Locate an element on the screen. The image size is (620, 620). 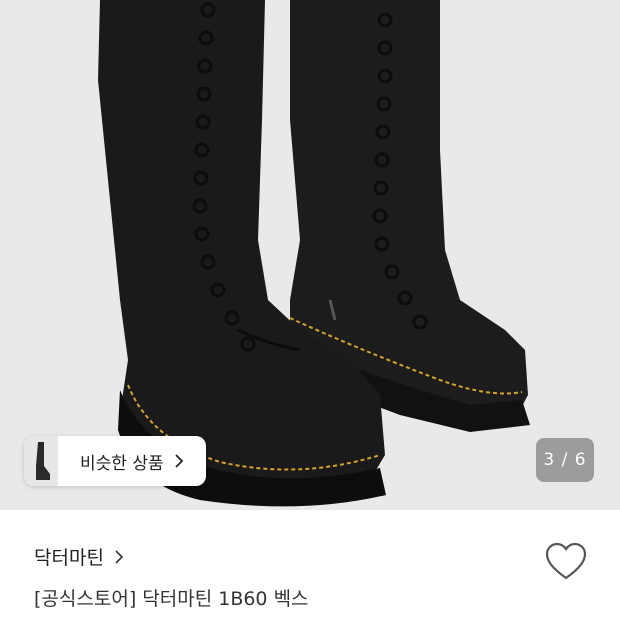
product-title: [공식스토어] 닥터마틴 1B60 벡스 is located at coordinates (171, 599).